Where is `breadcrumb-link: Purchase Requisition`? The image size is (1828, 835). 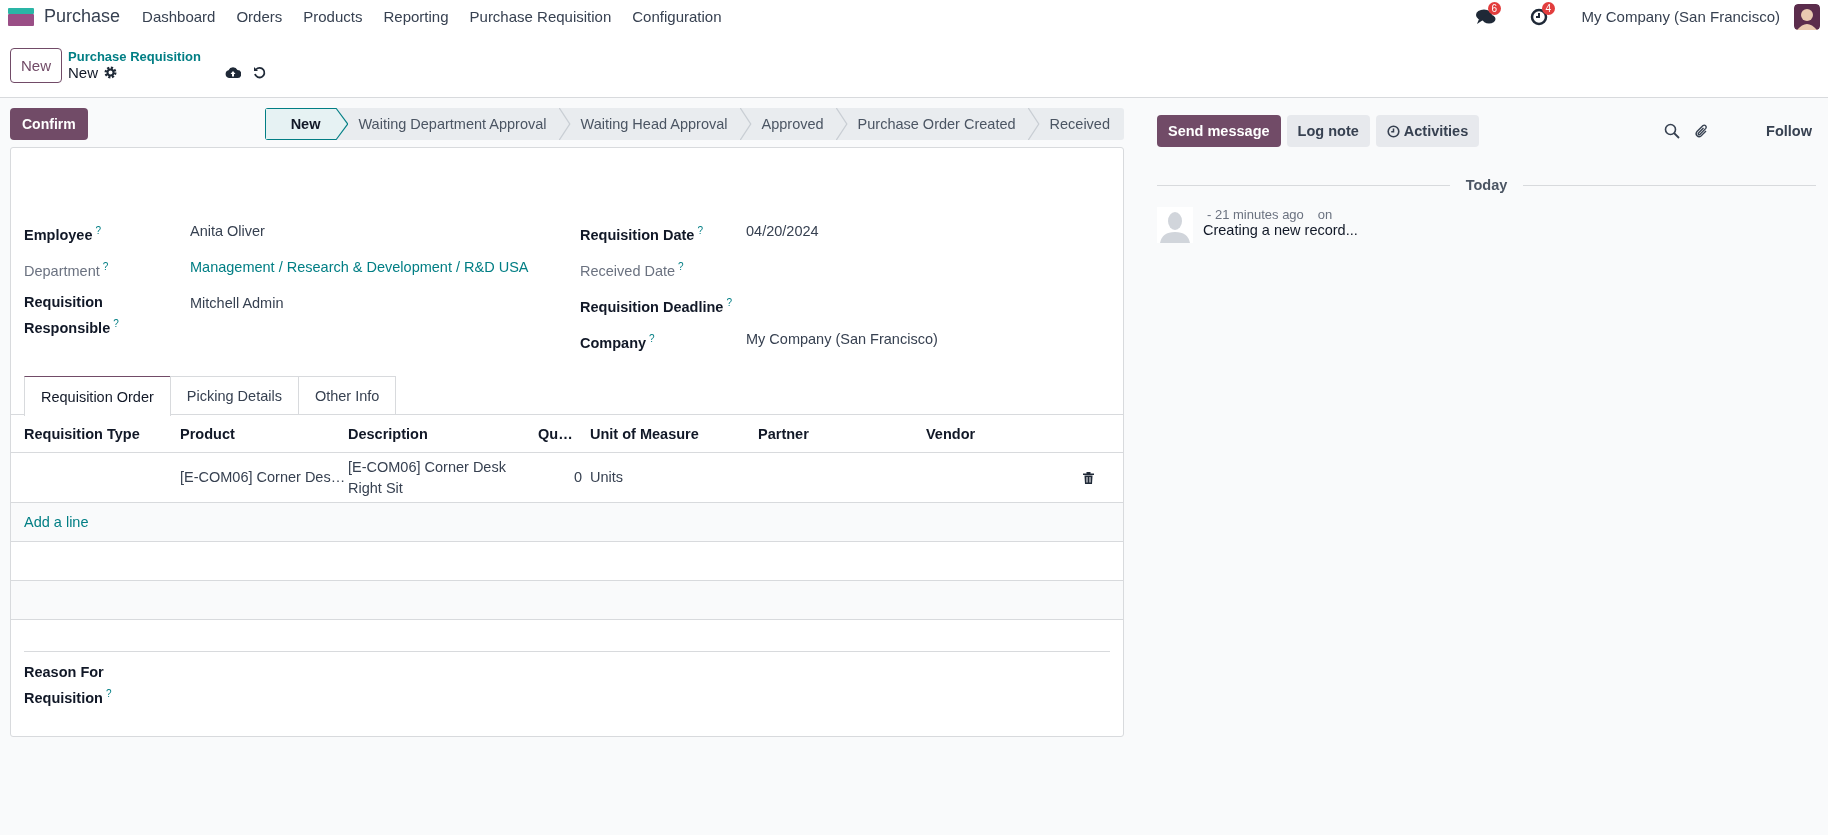 breadcrumb-link: Purchase Requisition is located at coordinates (134, 56).